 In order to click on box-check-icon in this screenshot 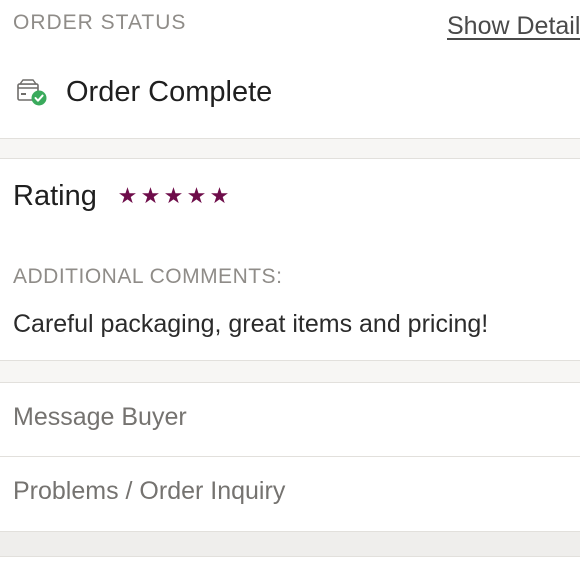, I will do `click(32, 92)`.